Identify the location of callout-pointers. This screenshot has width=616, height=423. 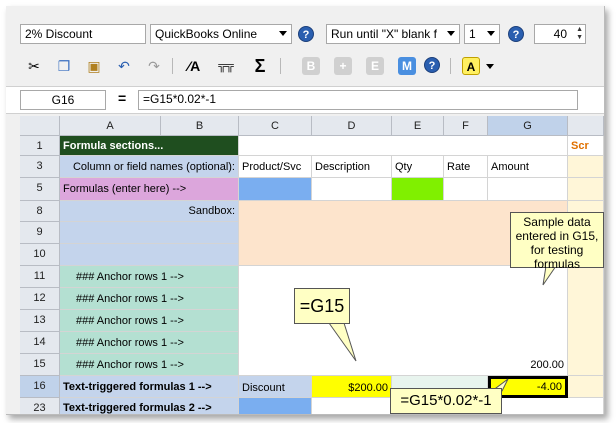
(442, 328).